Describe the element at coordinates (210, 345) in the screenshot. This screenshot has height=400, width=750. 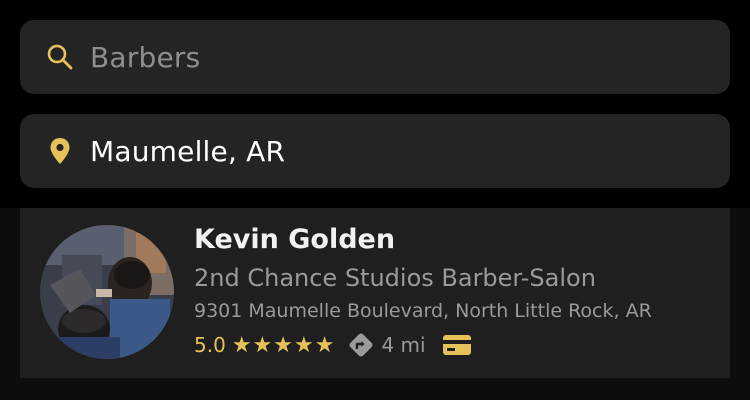
I see `rating-value: 5.0` at that location.